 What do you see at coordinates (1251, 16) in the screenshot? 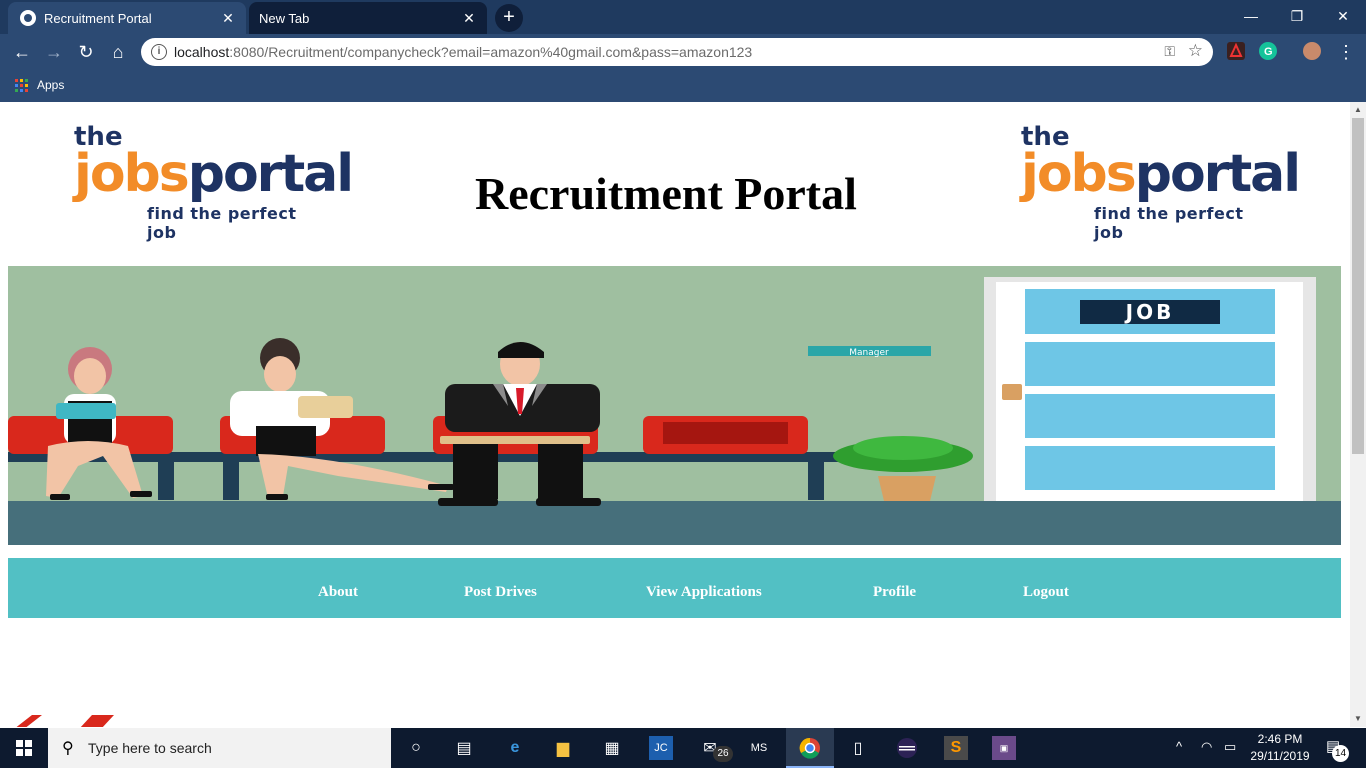
I see `minimize-icon: —` at bounding box center [1251, 16].